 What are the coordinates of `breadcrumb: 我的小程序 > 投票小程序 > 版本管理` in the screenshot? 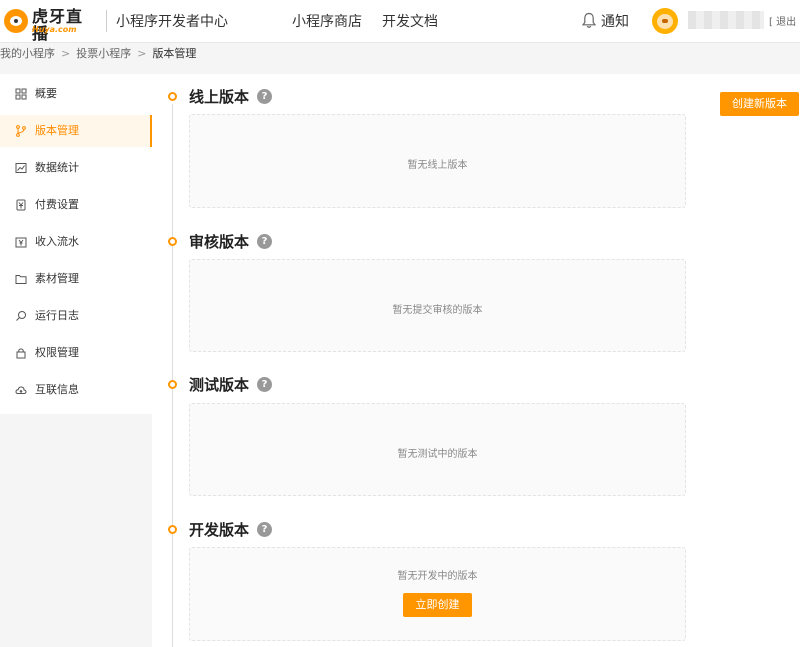 It's located at (98, 53).